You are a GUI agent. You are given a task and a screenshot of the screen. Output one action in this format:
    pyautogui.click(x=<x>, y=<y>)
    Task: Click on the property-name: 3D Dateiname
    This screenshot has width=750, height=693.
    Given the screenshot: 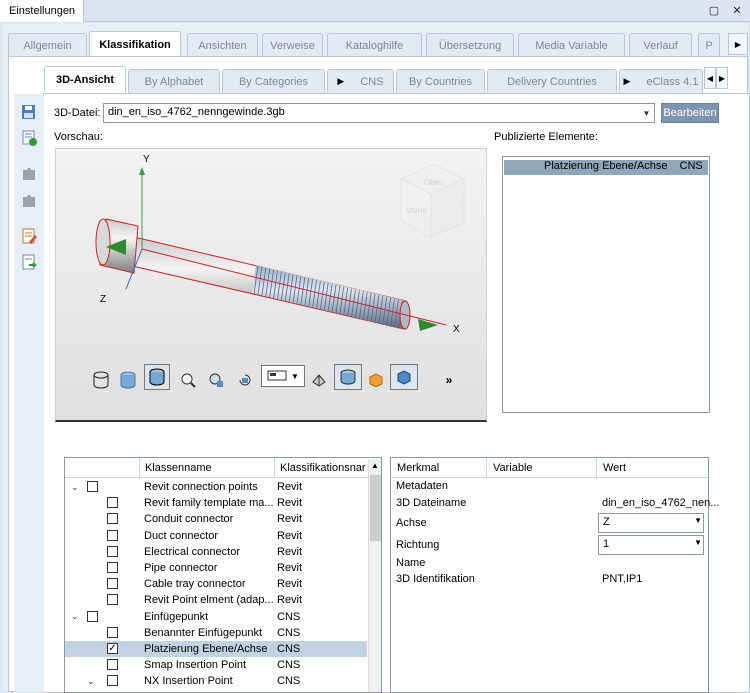 What is the action you would take?
    pyautogui.click(x=431, y=503)
    